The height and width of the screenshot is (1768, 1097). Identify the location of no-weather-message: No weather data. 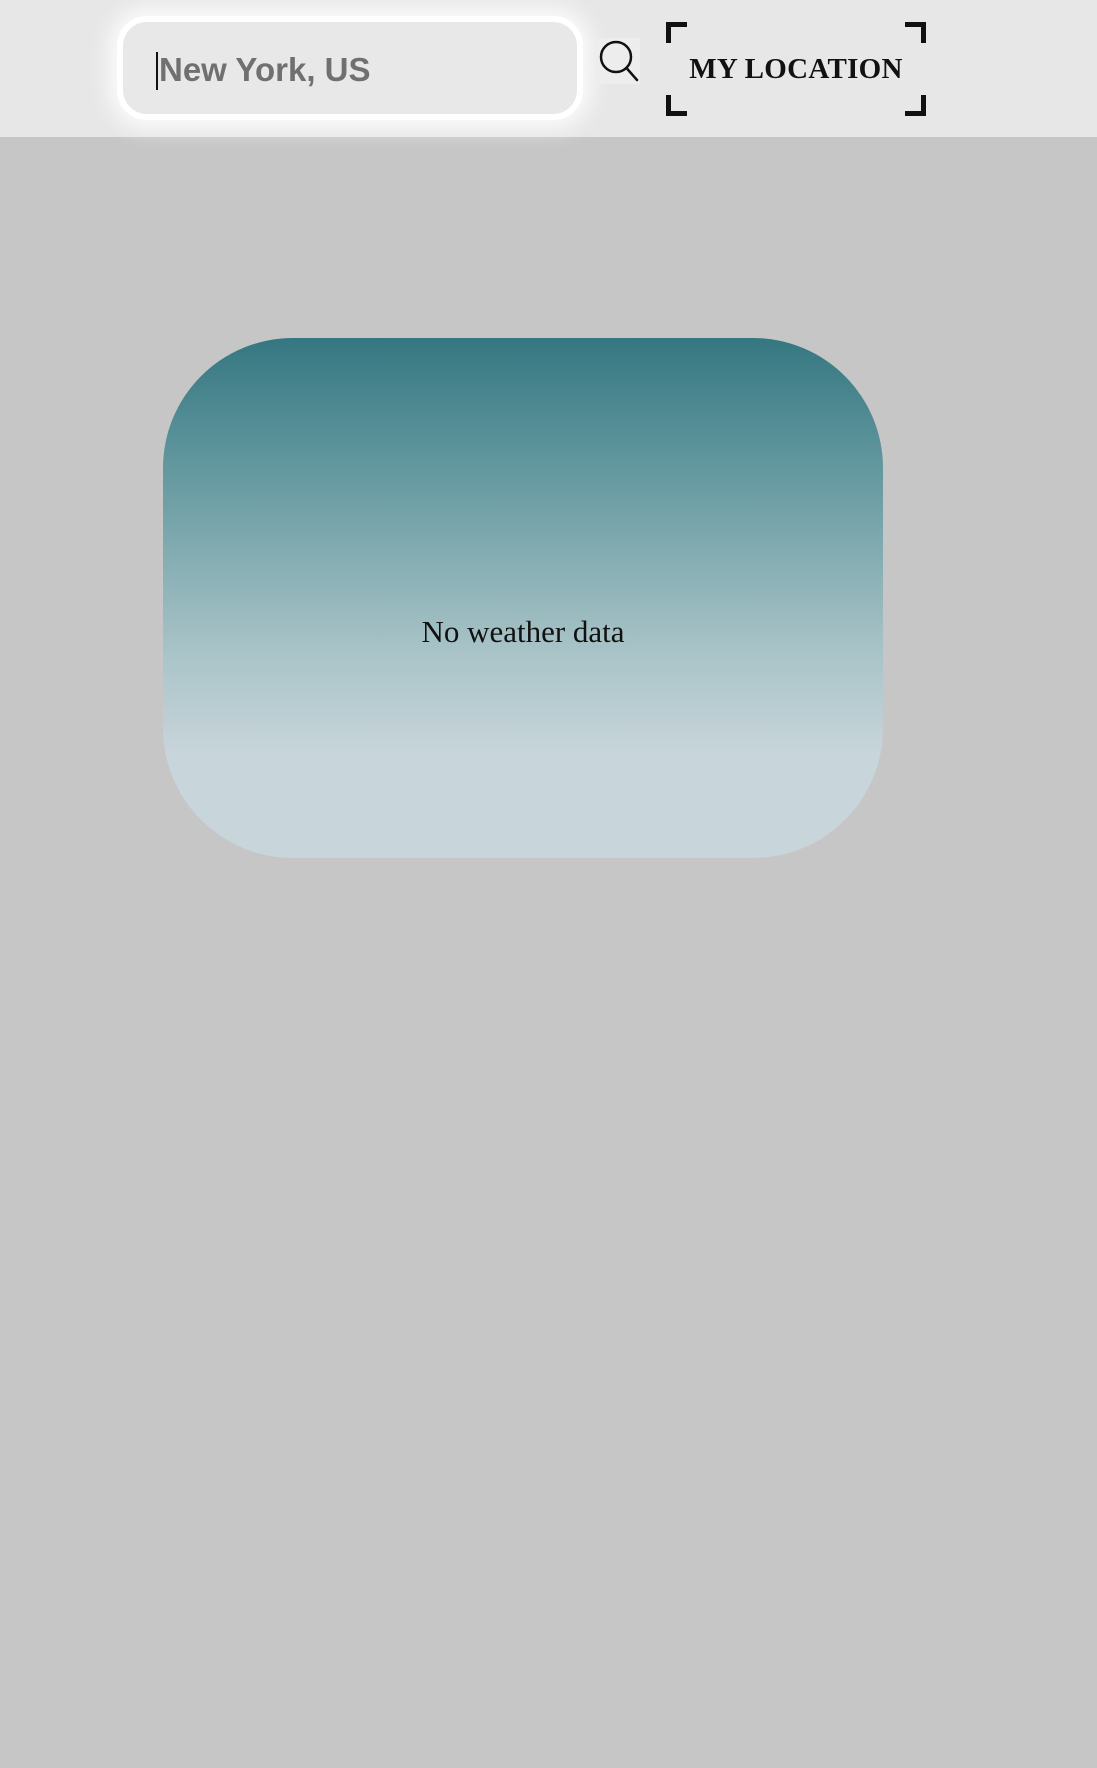
(523, 631).